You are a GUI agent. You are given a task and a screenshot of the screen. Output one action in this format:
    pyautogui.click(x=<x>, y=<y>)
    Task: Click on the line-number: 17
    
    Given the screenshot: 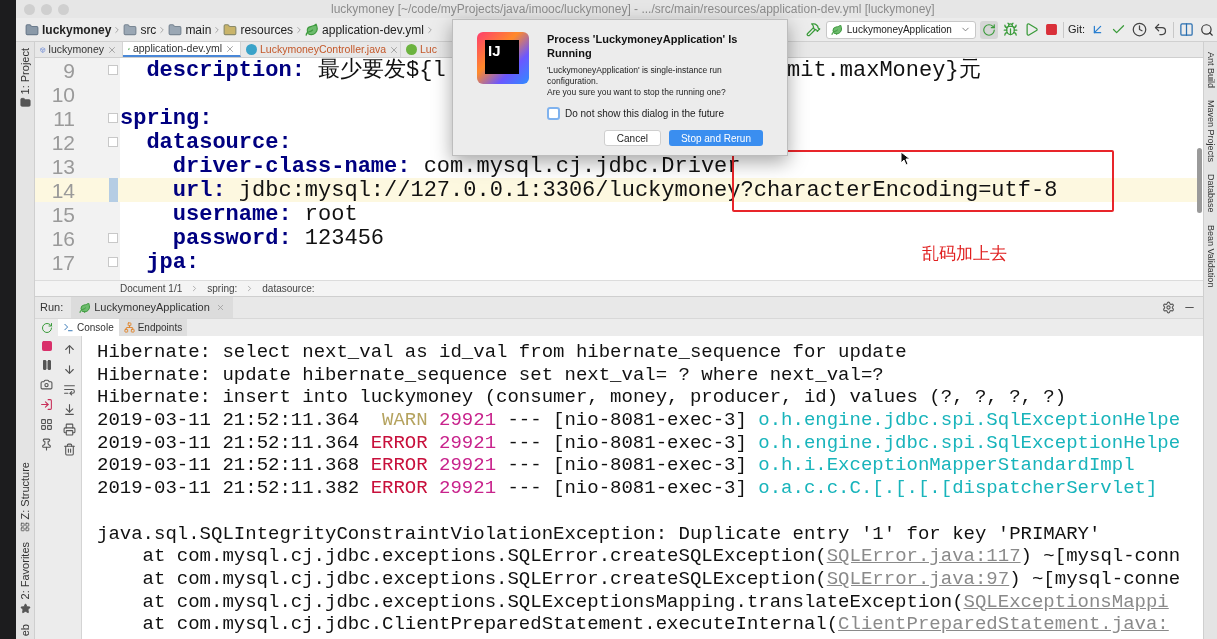 What is the action you would take?
    pyautogui.click(x=62, y=262)
    